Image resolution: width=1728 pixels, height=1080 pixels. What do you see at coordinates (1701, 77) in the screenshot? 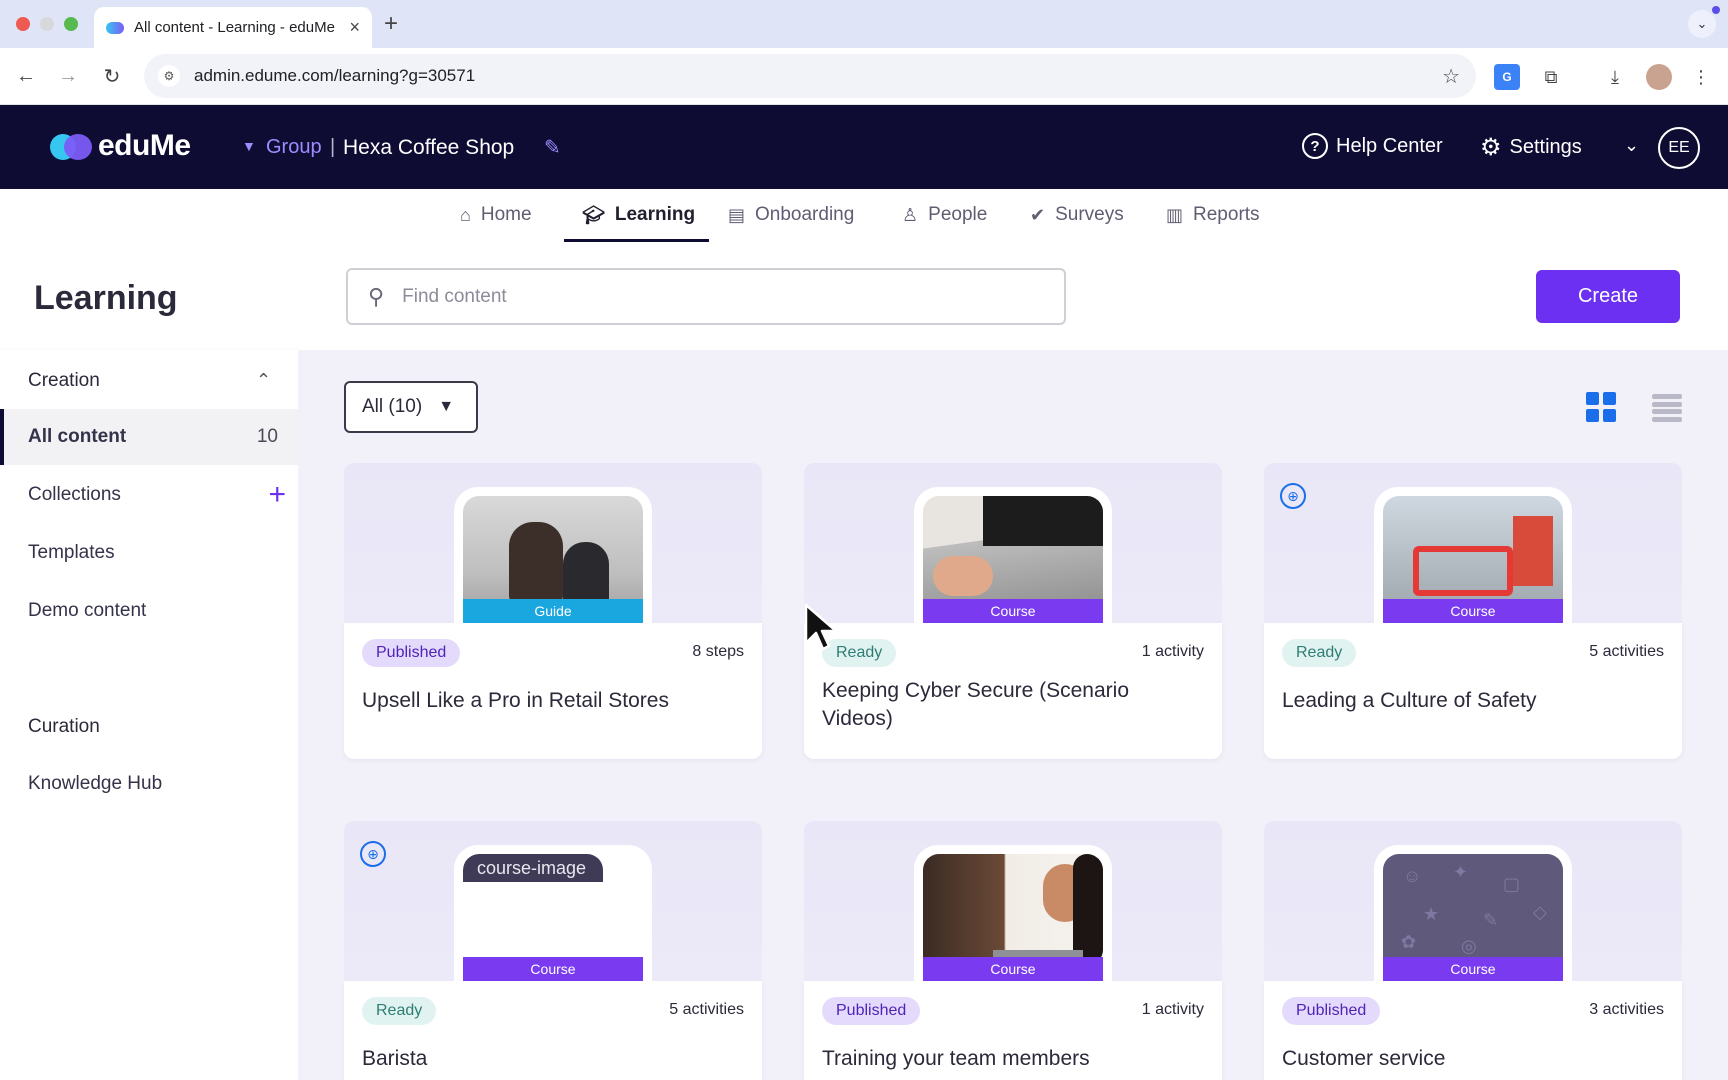
I see `browser-menu-icon: ⋮` at bounding box center [1701, 77].